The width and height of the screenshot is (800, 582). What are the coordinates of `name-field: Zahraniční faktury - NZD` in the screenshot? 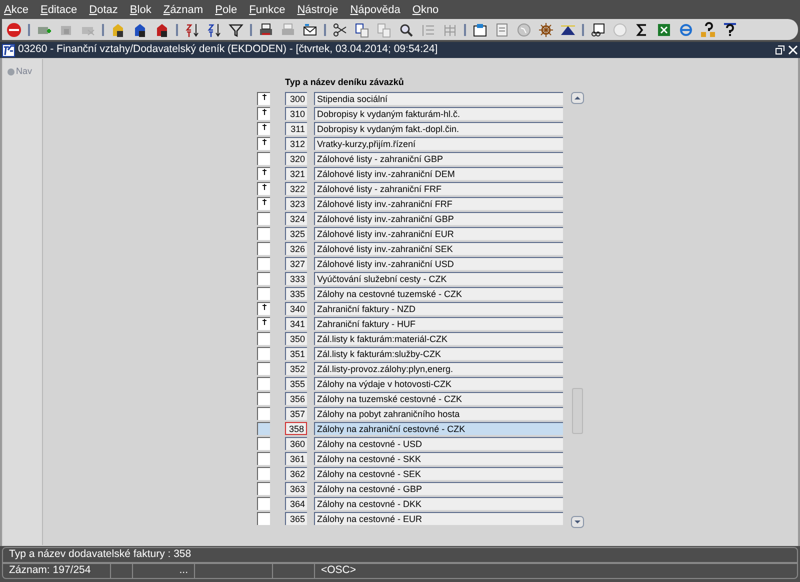 It's located at (438, 308).